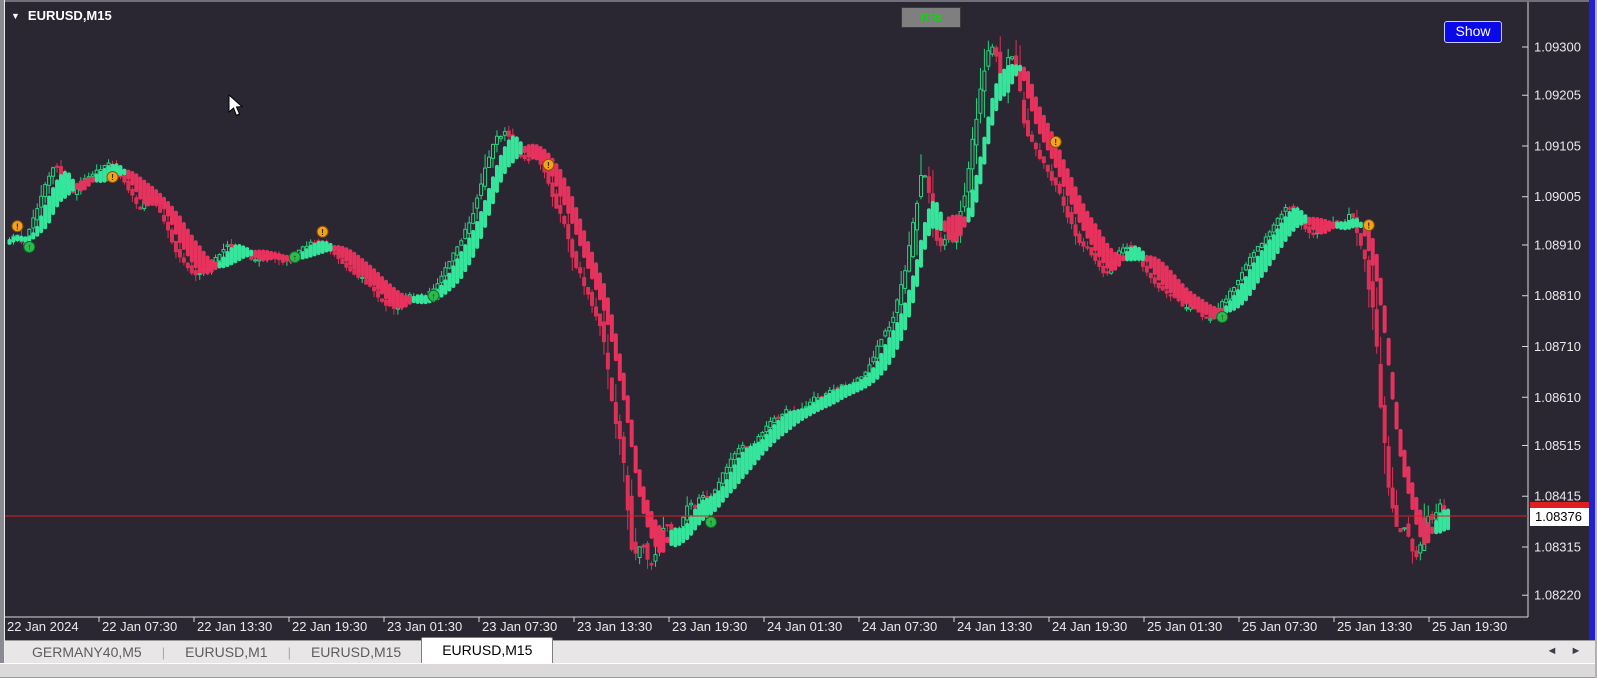 This screenshot has height=678, width=1597. Describe the element at coordinates (1557, 546) in the screenshot. I see `price-axis-label: 1.08315` at that location.